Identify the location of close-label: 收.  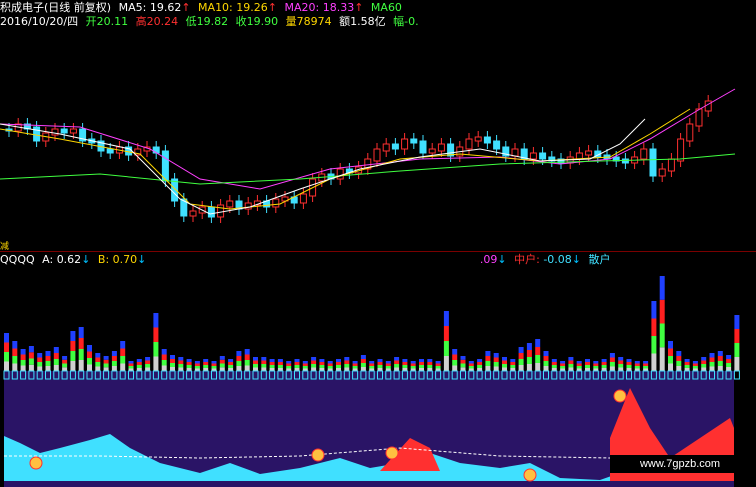
(241, 21).